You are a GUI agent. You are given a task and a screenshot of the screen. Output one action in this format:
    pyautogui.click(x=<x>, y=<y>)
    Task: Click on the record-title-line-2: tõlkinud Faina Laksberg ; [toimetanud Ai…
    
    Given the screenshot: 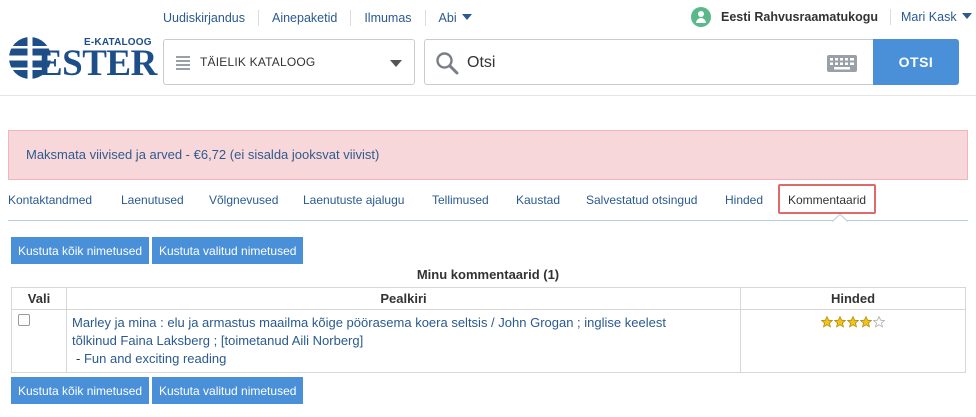 What is the action you would take?
    pyautogui.click(x=218, y=340)
    